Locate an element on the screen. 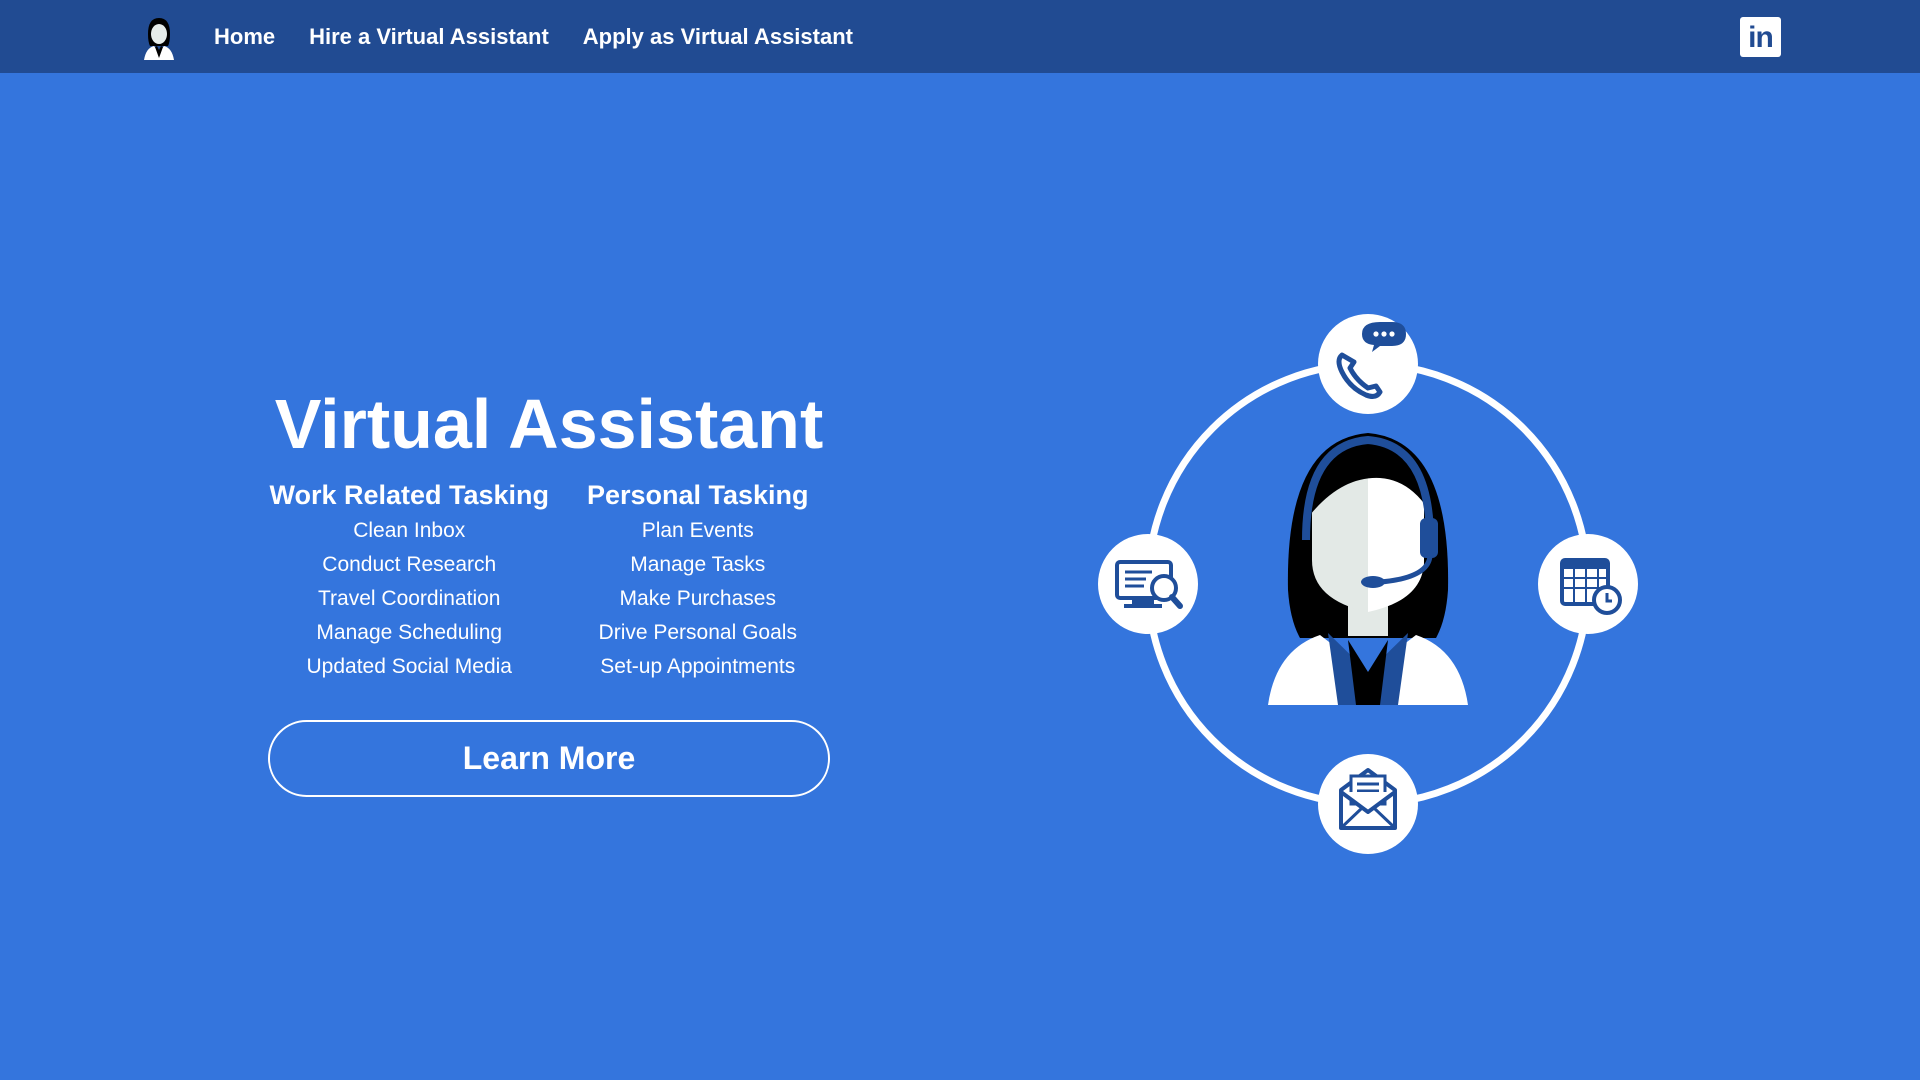 Image resolution: width=1920 pixels, height=1080 pixels. work-tasking-heading: Work Related Tasking is located at coordinates (409, 495).